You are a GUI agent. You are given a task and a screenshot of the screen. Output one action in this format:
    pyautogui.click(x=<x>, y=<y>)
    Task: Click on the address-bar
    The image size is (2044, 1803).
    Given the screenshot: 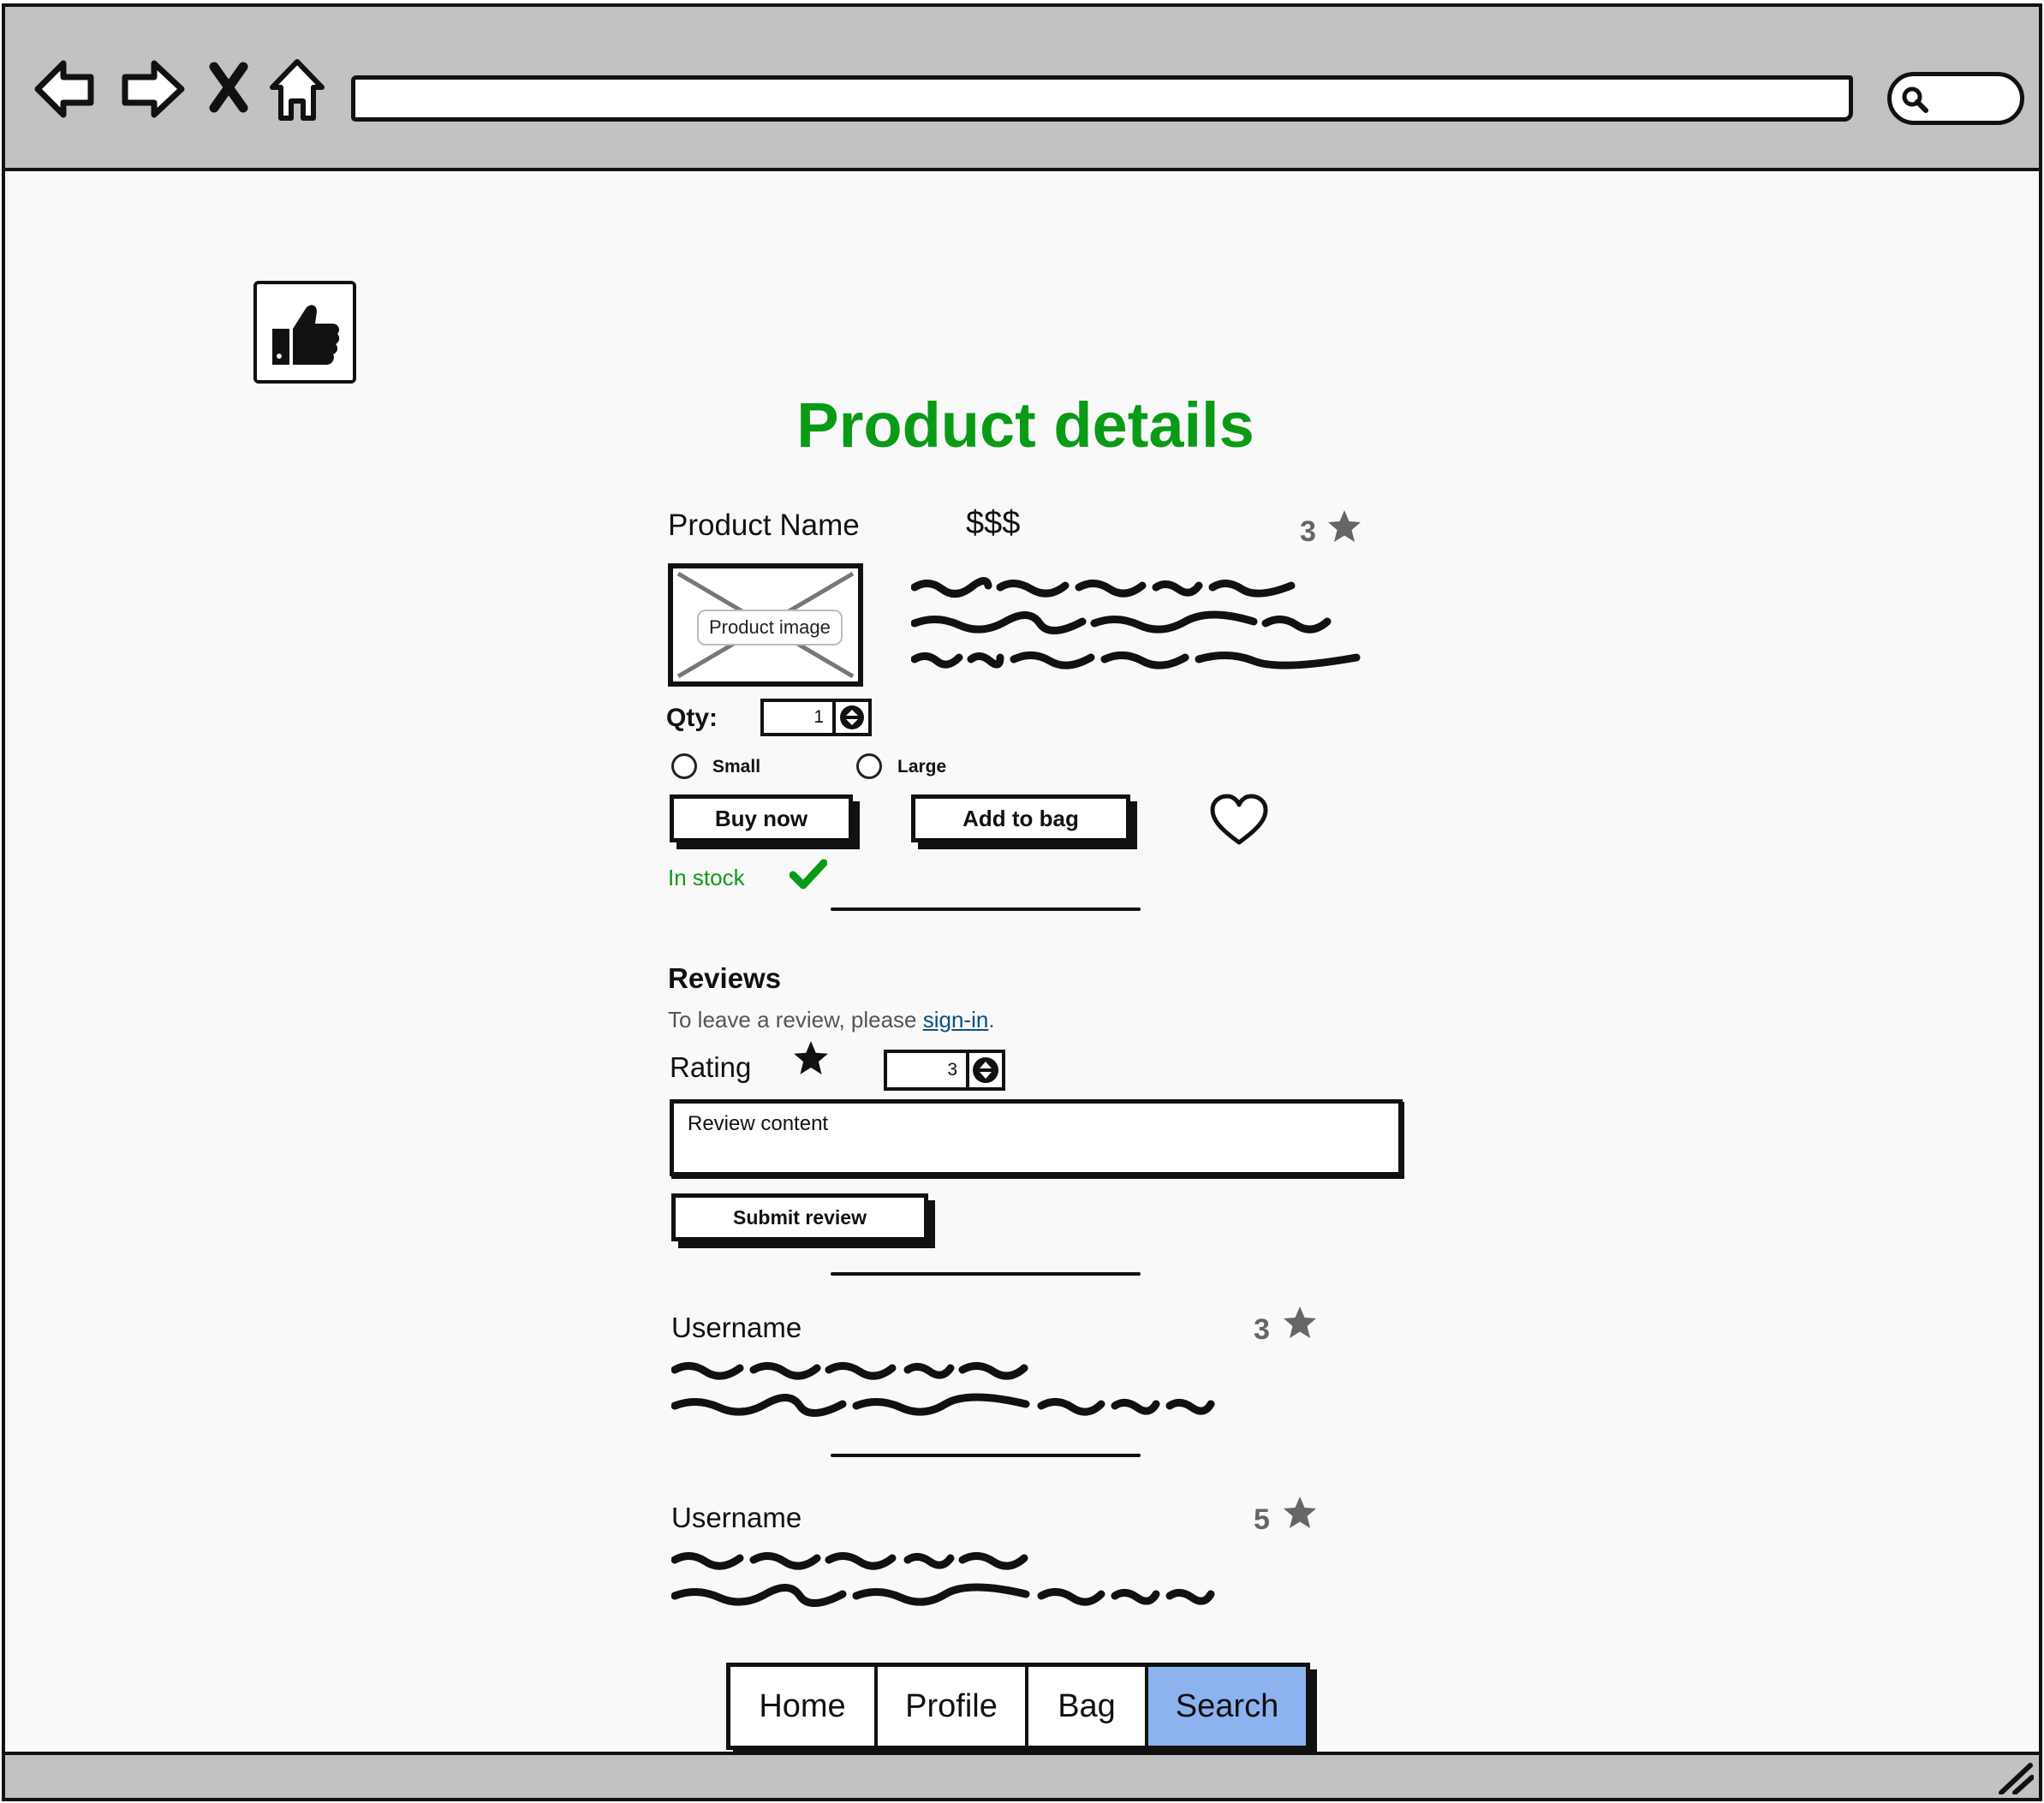 What is the action you would take?
    pyautogui.click(x=1102, y=99)
    